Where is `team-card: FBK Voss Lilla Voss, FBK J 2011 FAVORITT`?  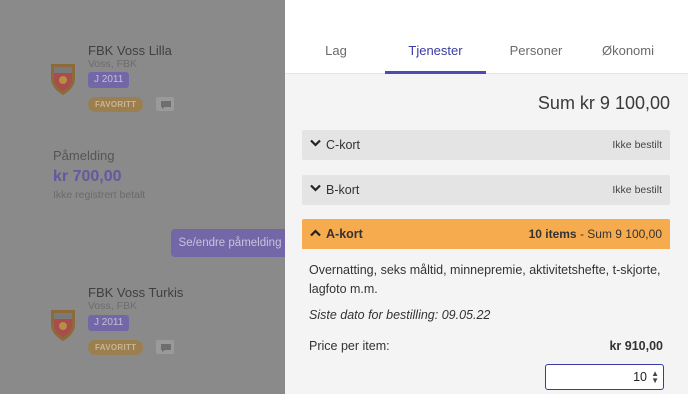
team-card: FBK Voss Lilla Voss, FBK J 2011 FAVORITT is located at coordinates (142, 64).